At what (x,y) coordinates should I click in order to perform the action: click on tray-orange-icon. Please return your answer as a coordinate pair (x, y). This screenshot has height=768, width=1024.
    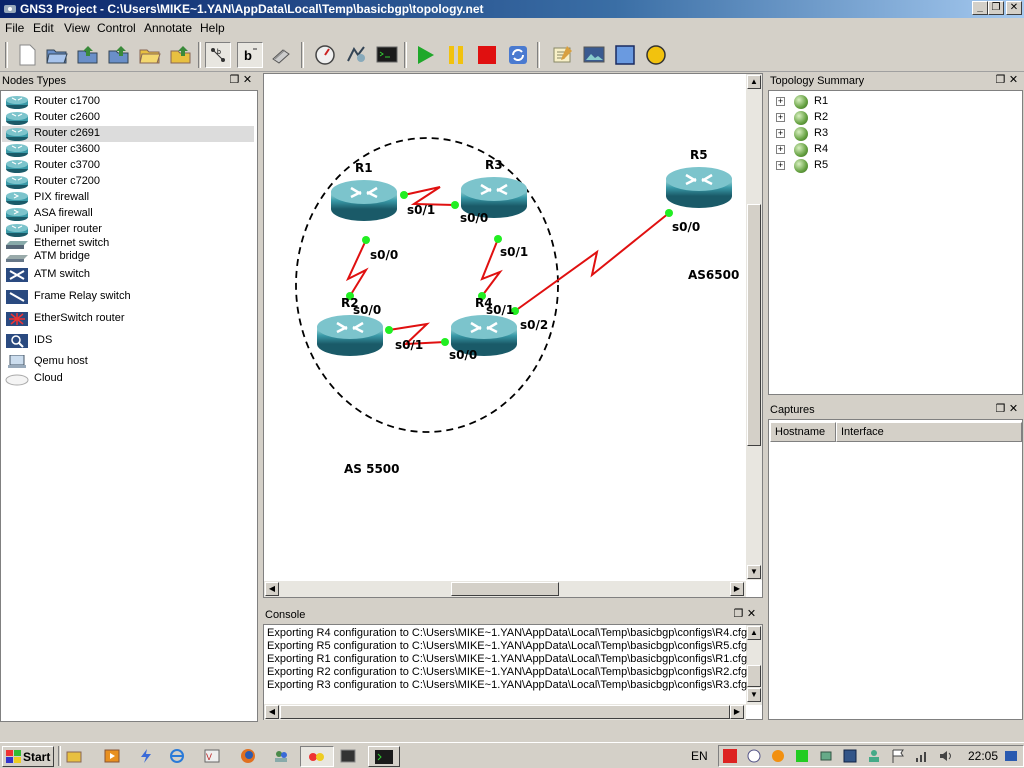
    Looking at the image, I should click on (778, 756).